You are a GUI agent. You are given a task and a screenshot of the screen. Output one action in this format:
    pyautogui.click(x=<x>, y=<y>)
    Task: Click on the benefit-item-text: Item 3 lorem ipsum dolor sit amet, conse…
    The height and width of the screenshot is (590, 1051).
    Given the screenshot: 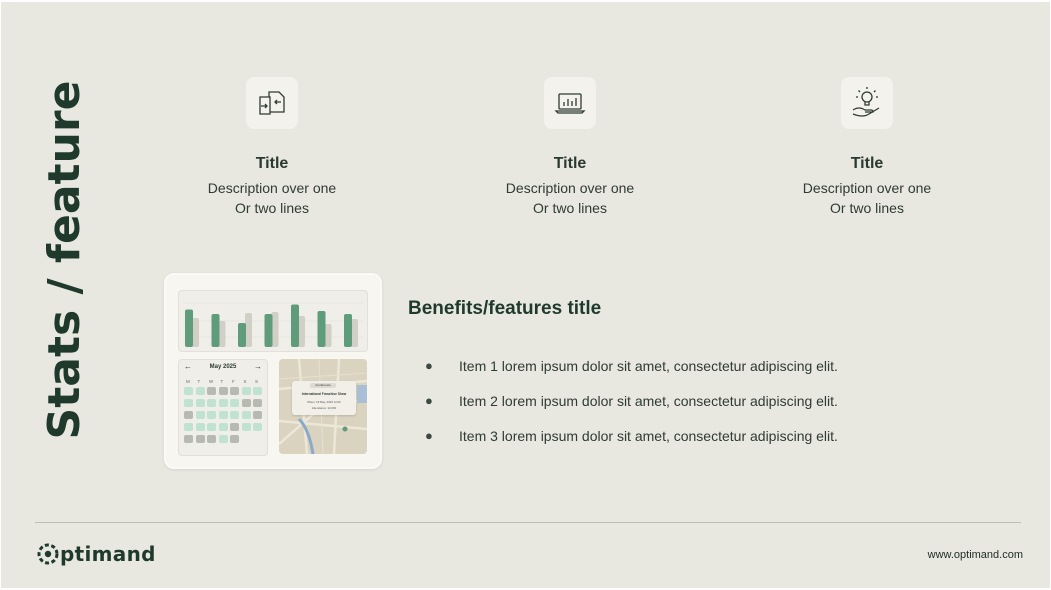 What is the action you would take?
    pyautogui.click(x=648, y=436)
    